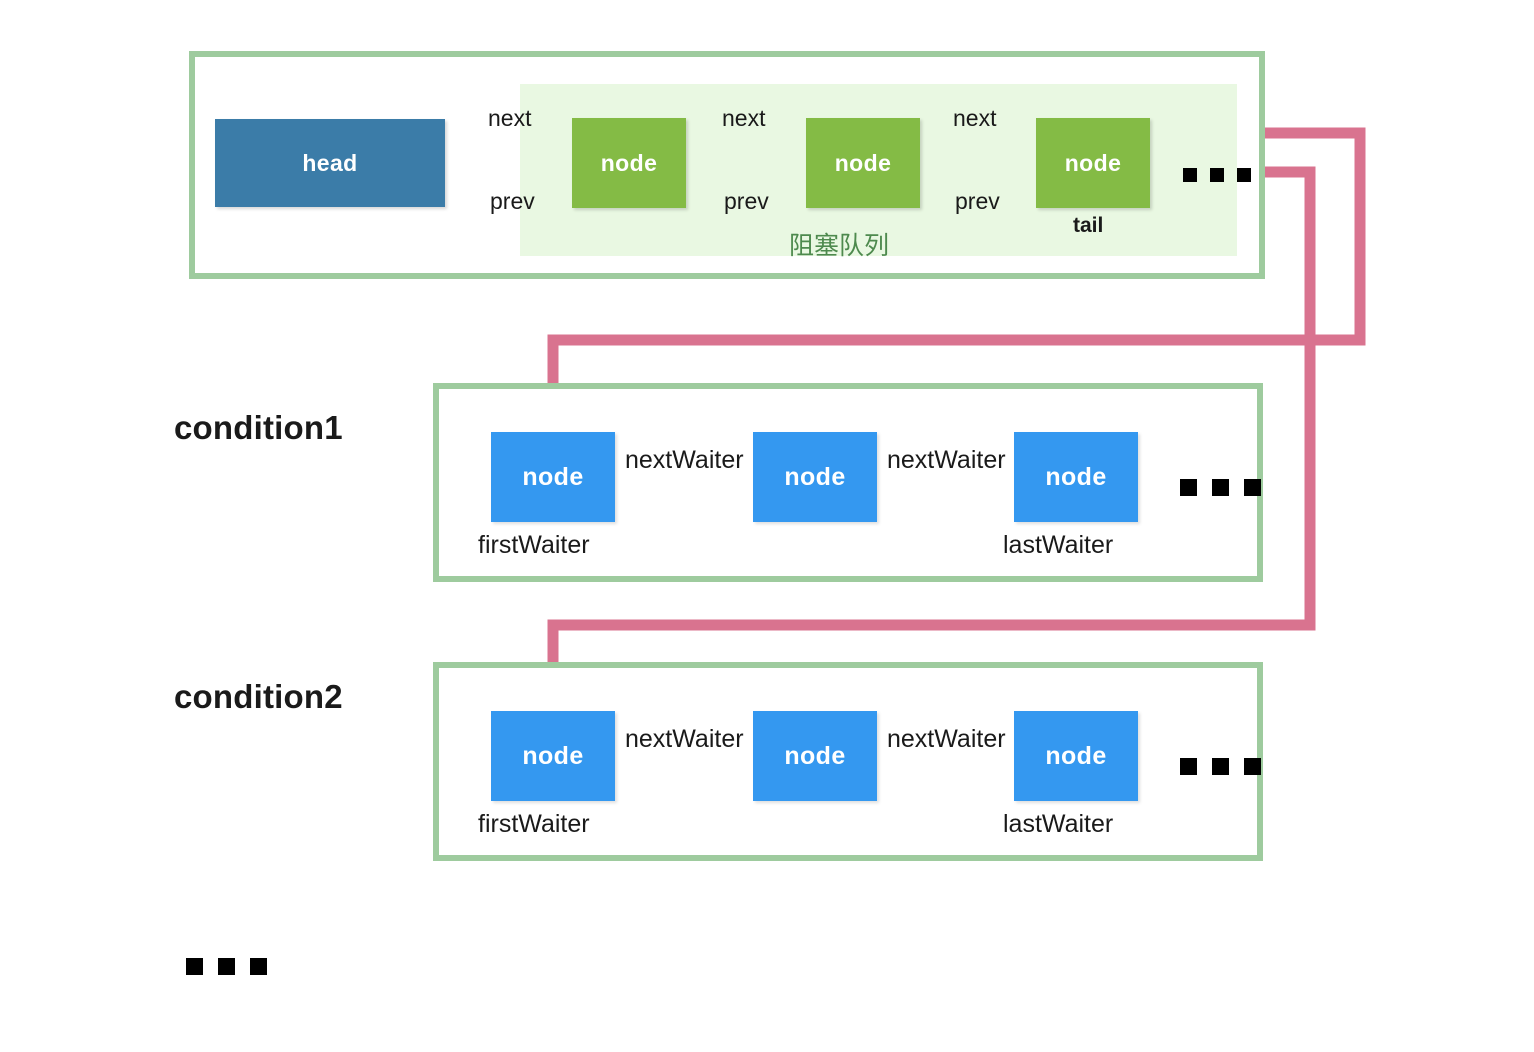  I want to click on queue-head-box: head, so click(330, 163).